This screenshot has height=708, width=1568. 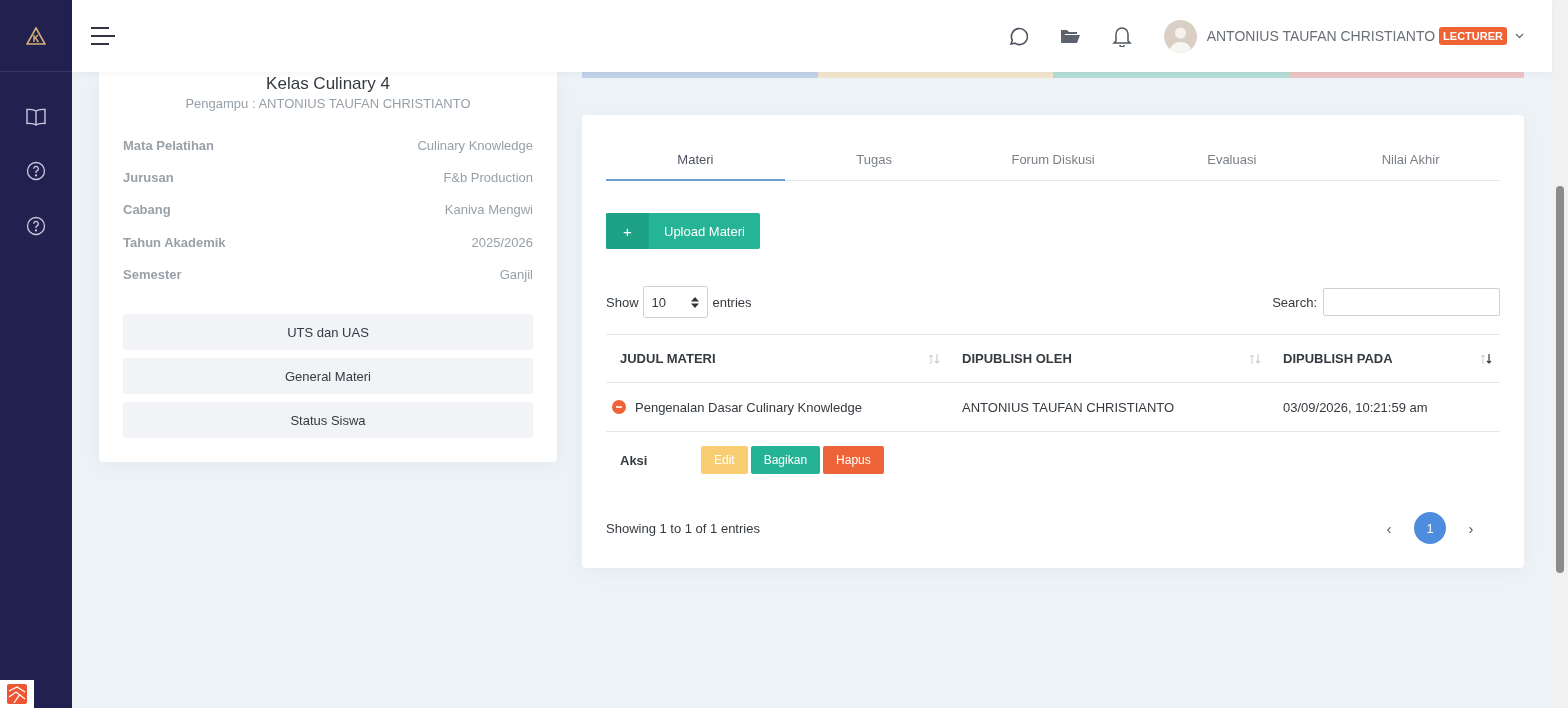 What do you see at coordinates (1053, 160) in the screenshot?
I see `tab: Forum Diskusi` at bounding box center [1053, 160].